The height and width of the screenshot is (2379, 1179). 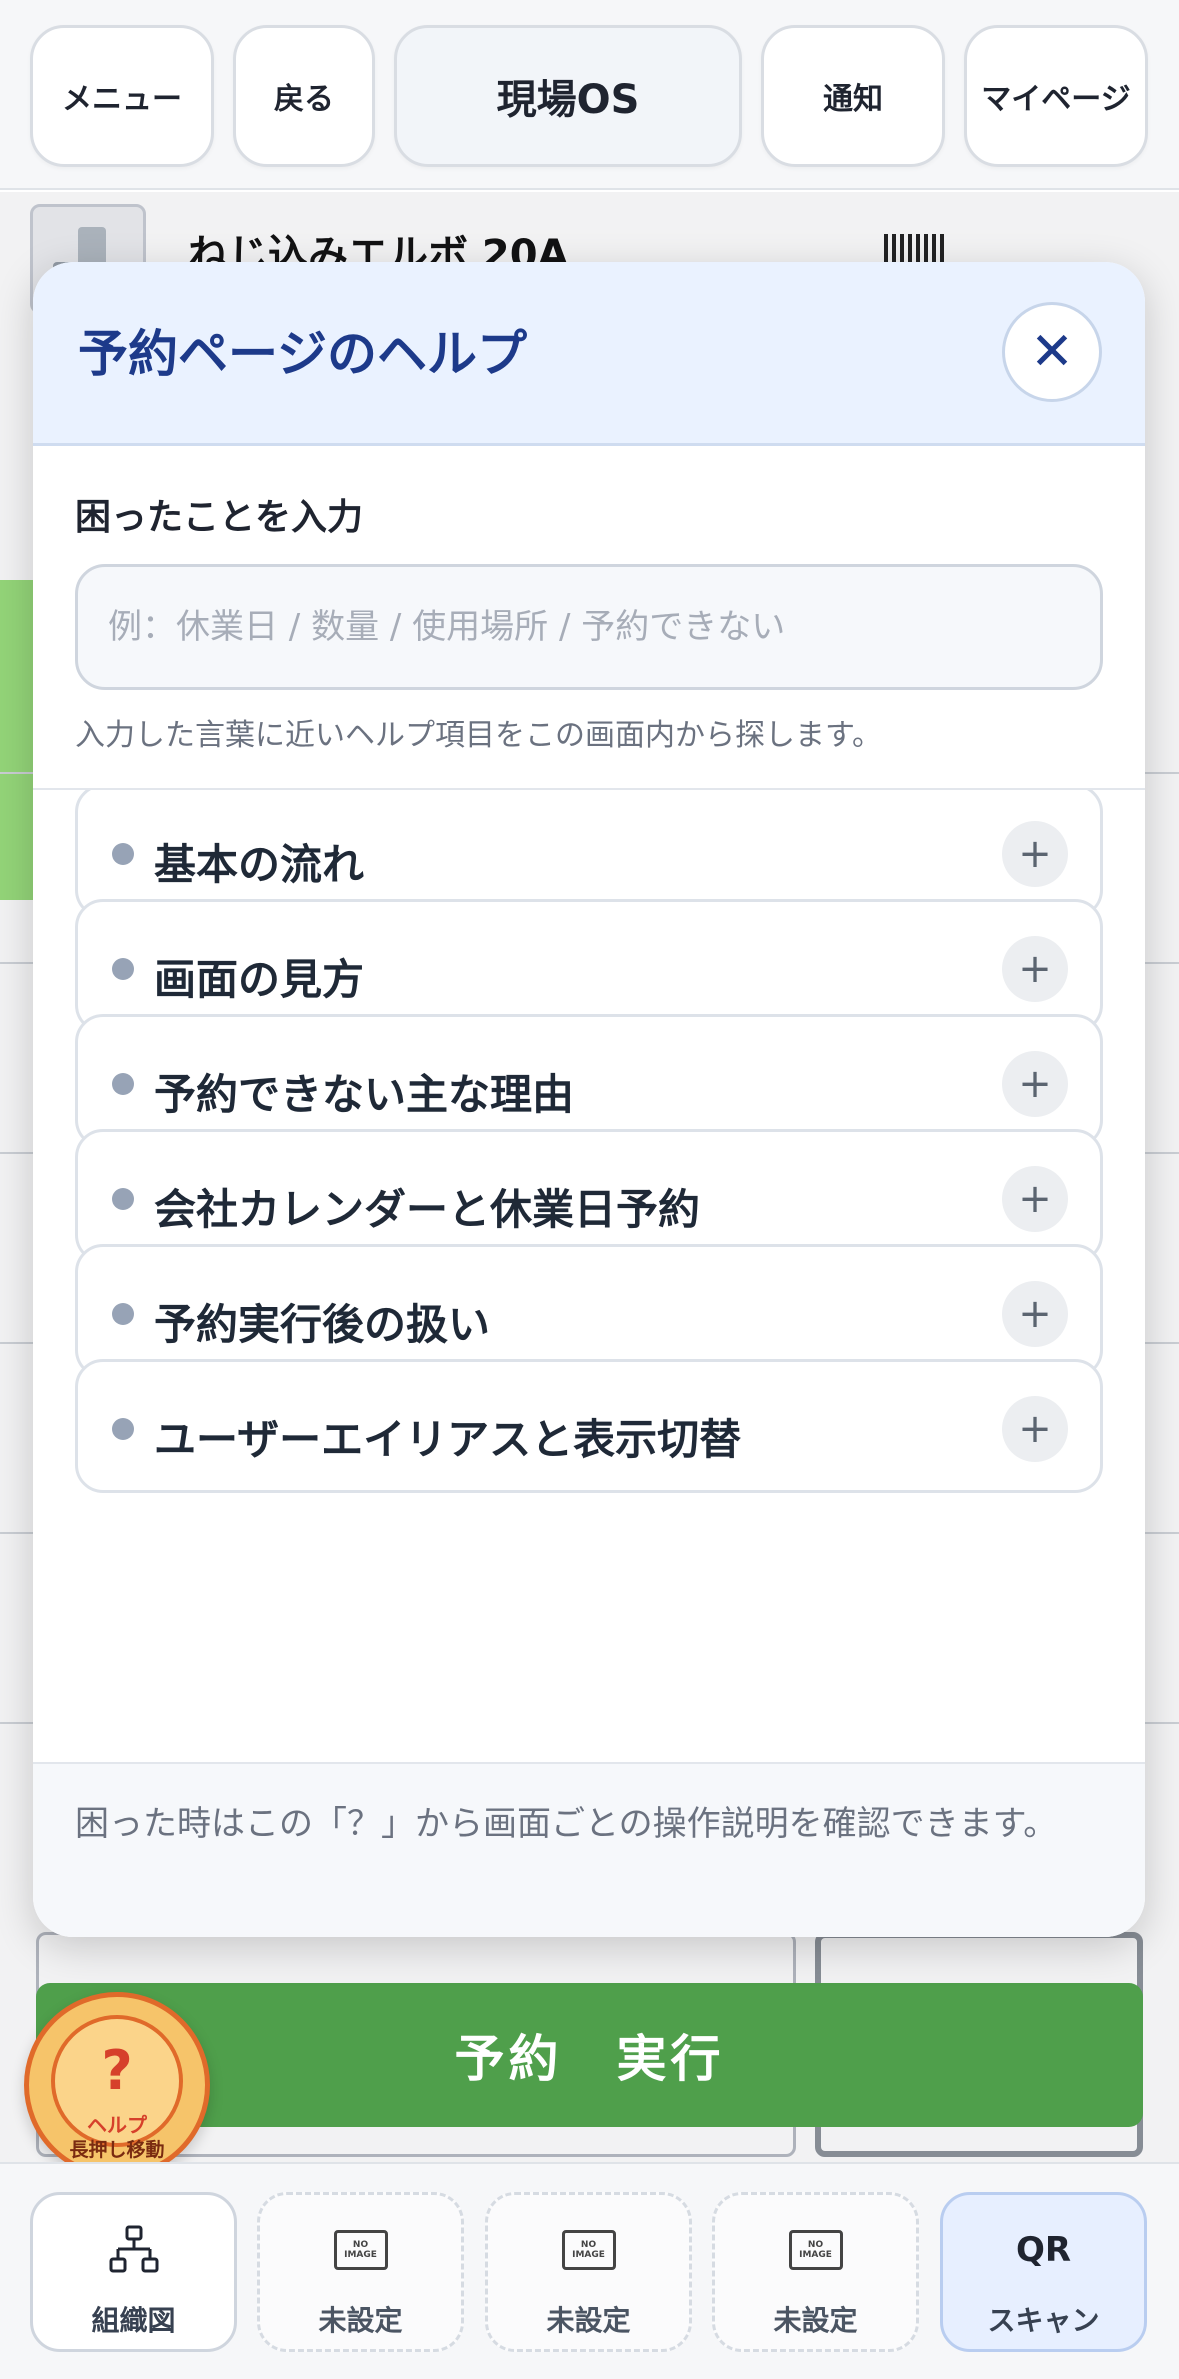 I want to click on help-topic-label: 予約実行後の扱い, so click(x=322, y=1324).